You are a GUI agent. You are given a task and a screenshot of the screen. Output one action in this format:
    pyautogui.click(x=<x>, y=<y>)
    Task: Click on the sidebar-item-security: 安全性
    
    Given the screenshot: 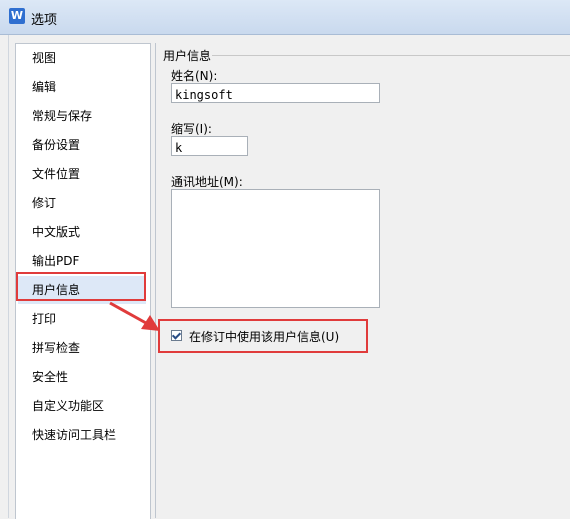 What is the action you would take?
    pyautogui.click(x=82, y=377)
    